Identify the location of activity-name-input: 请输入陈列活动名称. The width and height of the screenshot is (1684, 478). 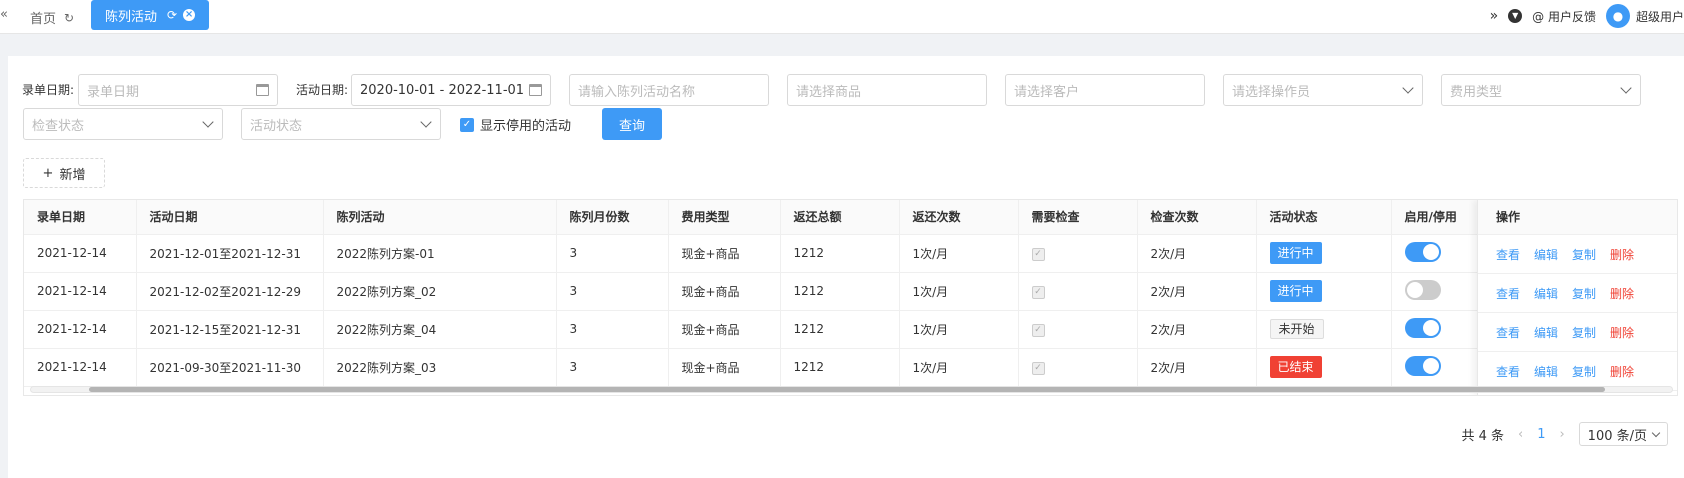
(669, 90).